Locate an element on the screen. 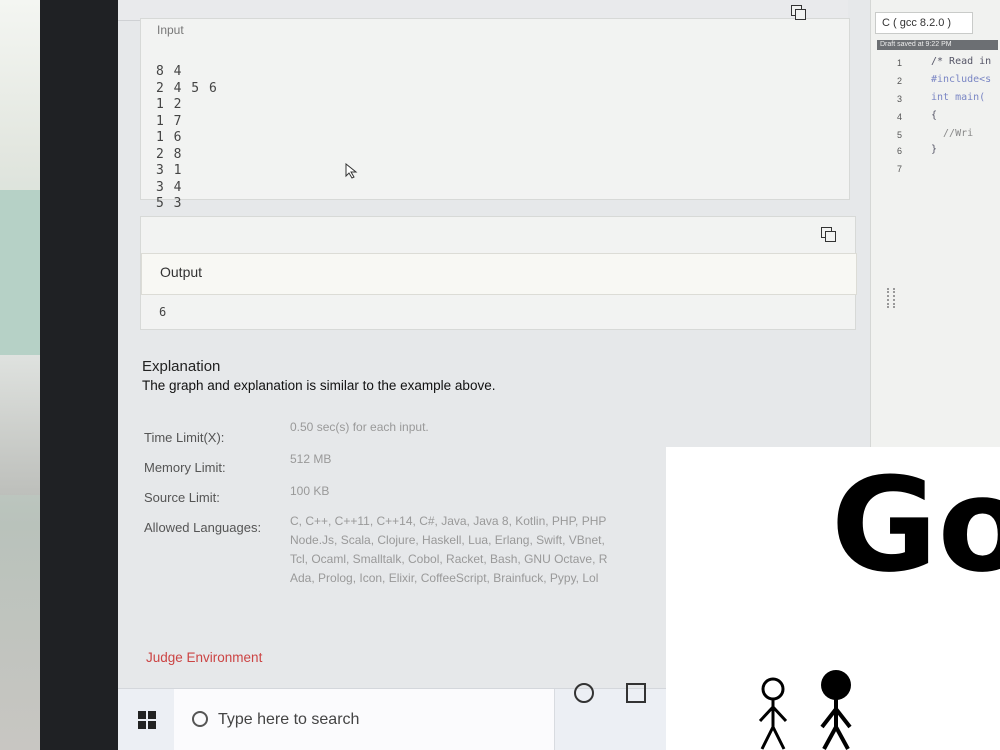  task-view-icon is located at coordinates (636, 693).